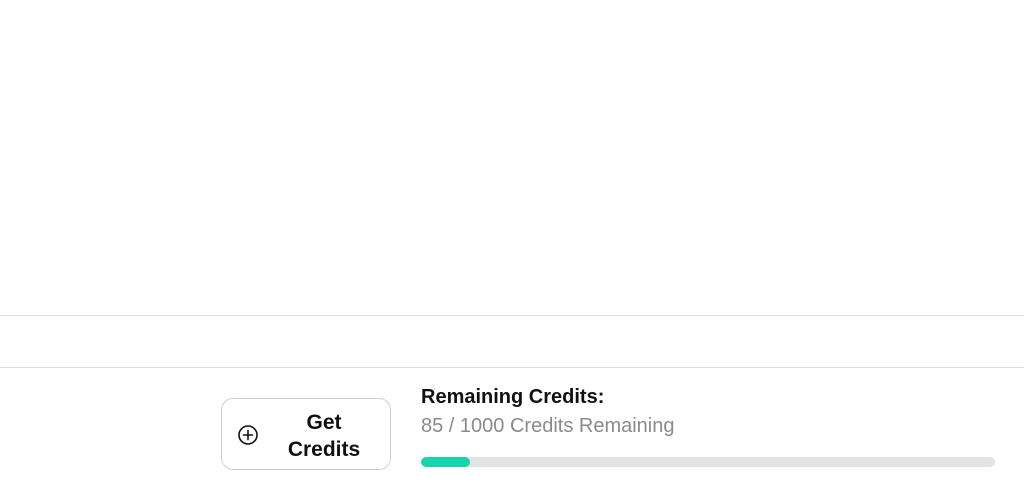  I want to click on credits-progress-fill, so click(445, 462).